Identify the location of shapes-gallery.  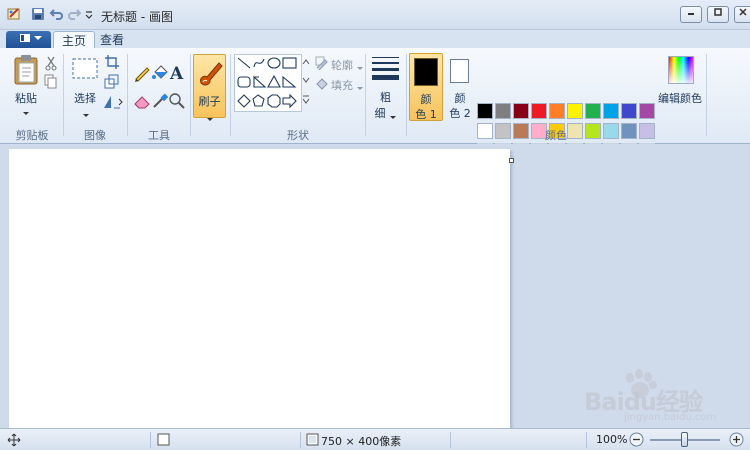
(268, 83).